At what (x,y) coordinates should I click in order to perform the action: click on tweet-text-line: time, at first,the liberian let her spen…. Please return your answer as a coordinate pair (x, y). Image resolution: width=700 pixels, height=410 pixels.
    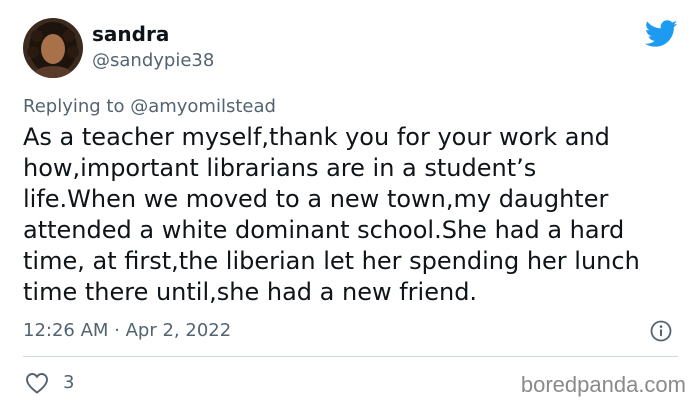
    Looking at the image, I should click on (331, 261).